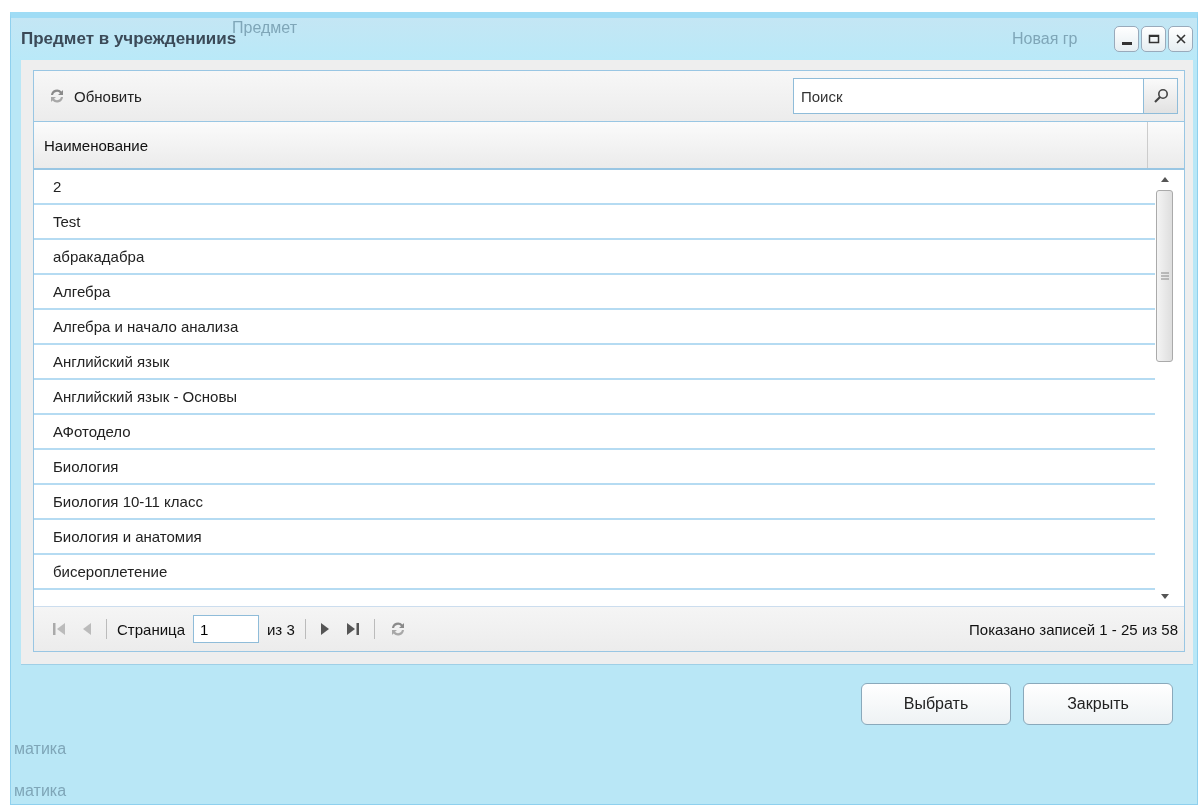  I want to click on dialog-button: Выбрать, so click(936, 704).